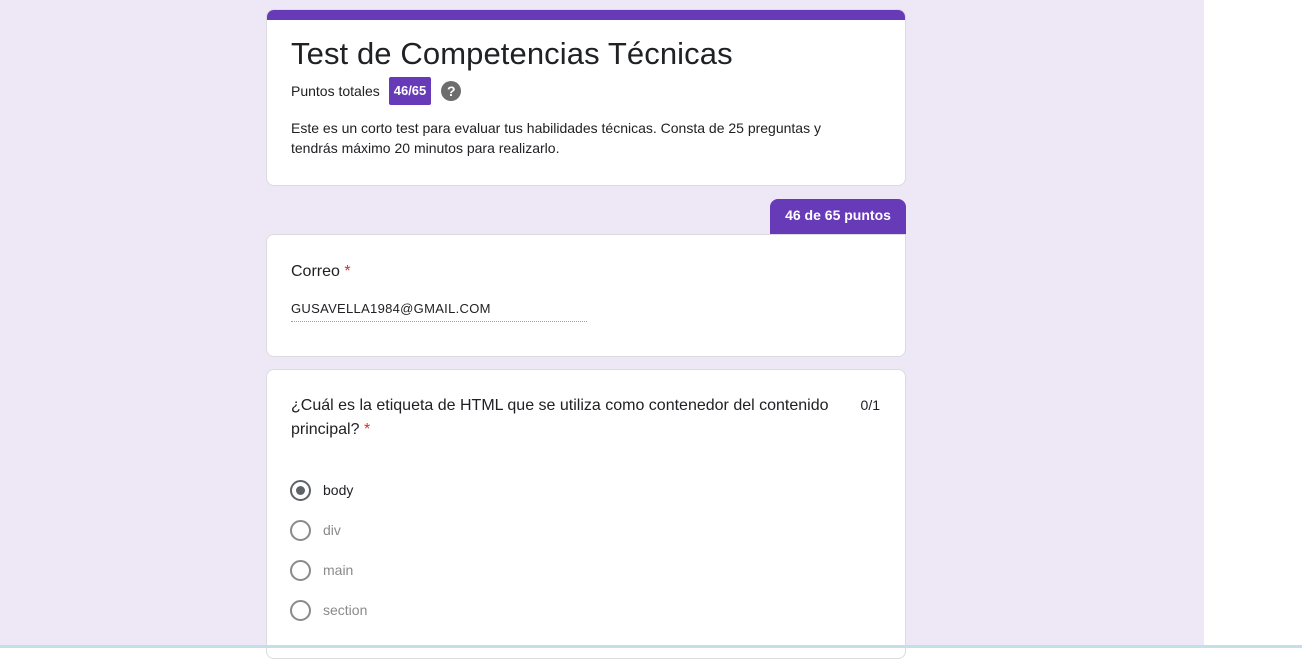 This screenshot has height=659, width=1302. I want to click on email-question-label: Correo, so click(315, 271).